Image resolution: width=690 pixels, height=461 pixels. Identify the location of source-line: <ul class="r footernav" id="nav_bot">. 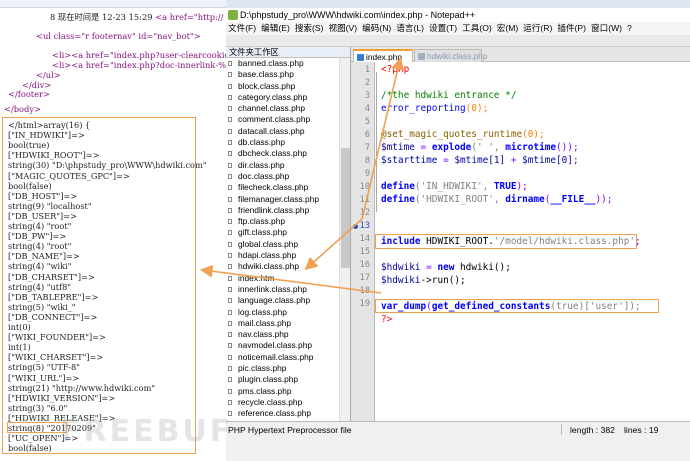
(118, 36).